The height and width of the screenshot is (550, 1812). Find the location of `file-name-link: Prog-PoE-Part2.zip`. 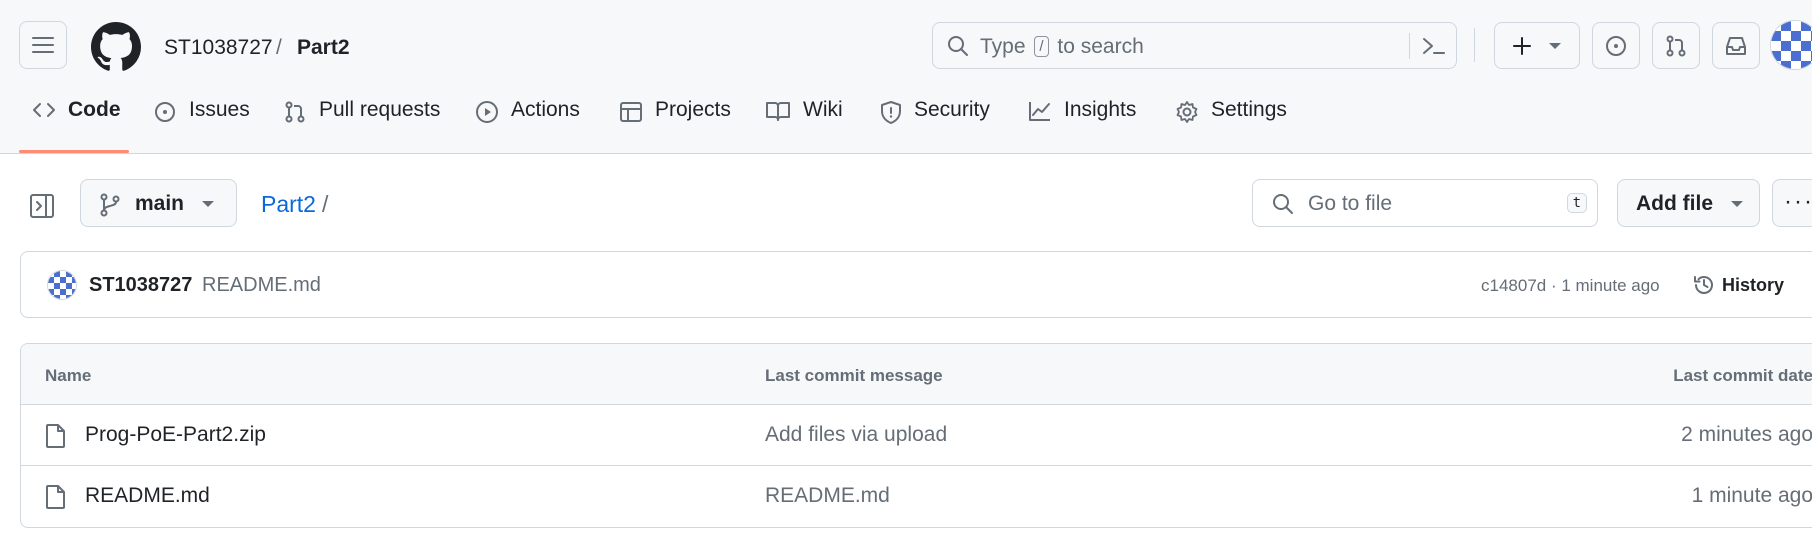

file-name-link: Prog-PoE-Part2.zip is located at coordinates (175, 435).